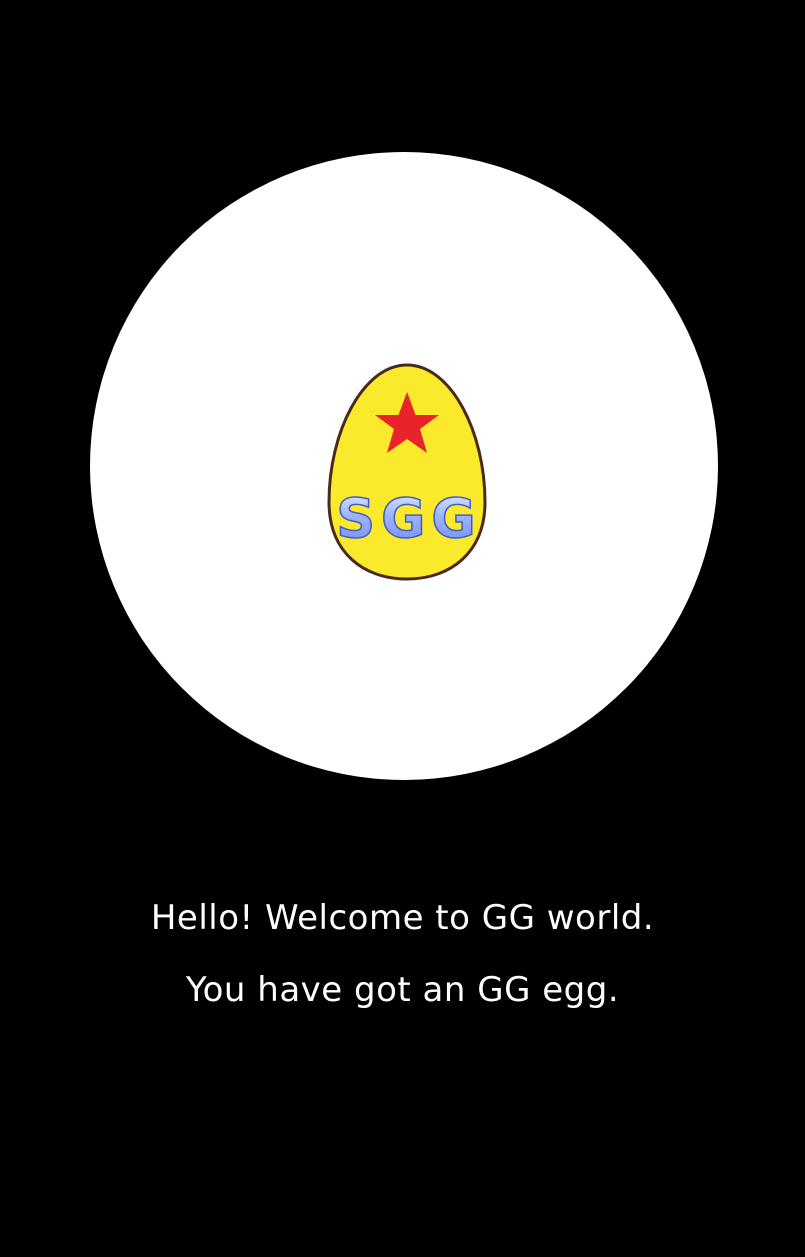 The height and width of the screenshot is (1257, 805). Describe the element at coordinates (409, 518) in the screenshot. I see `egg-label: SGG` at that location.